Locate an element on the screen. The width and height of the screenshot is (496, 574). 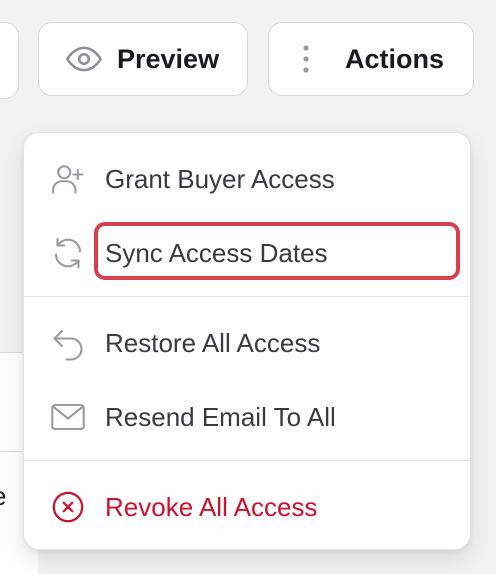
menu-item-resend-email-to-all: Resend Email To All is located at coordinates (247, 417).